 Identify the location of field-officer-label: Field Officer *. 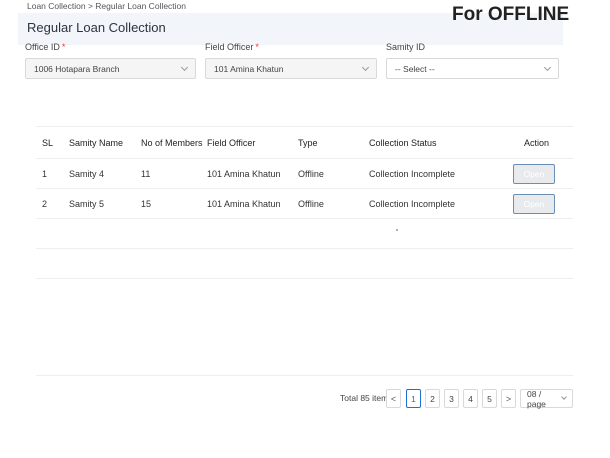
(232, 47).